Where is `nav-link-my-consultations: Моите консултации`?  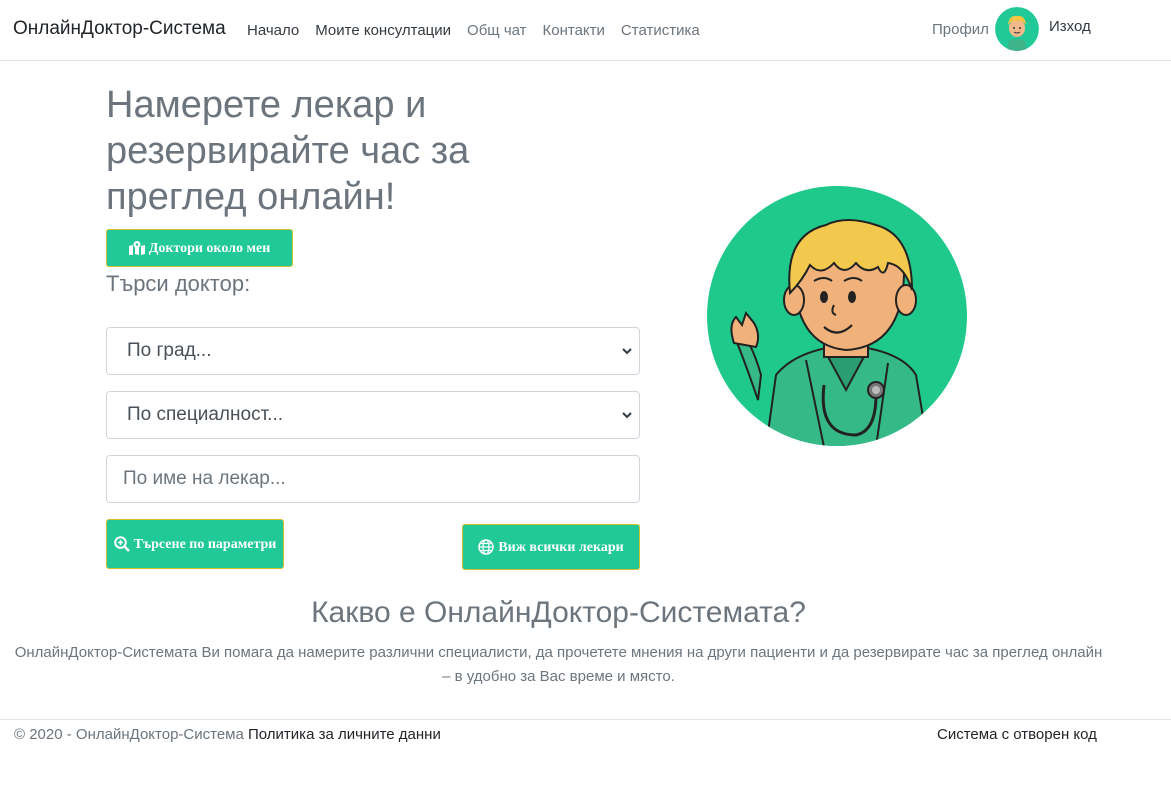 nav-link-my-consultations: Моите консултации is located at coordinates (383, 30).